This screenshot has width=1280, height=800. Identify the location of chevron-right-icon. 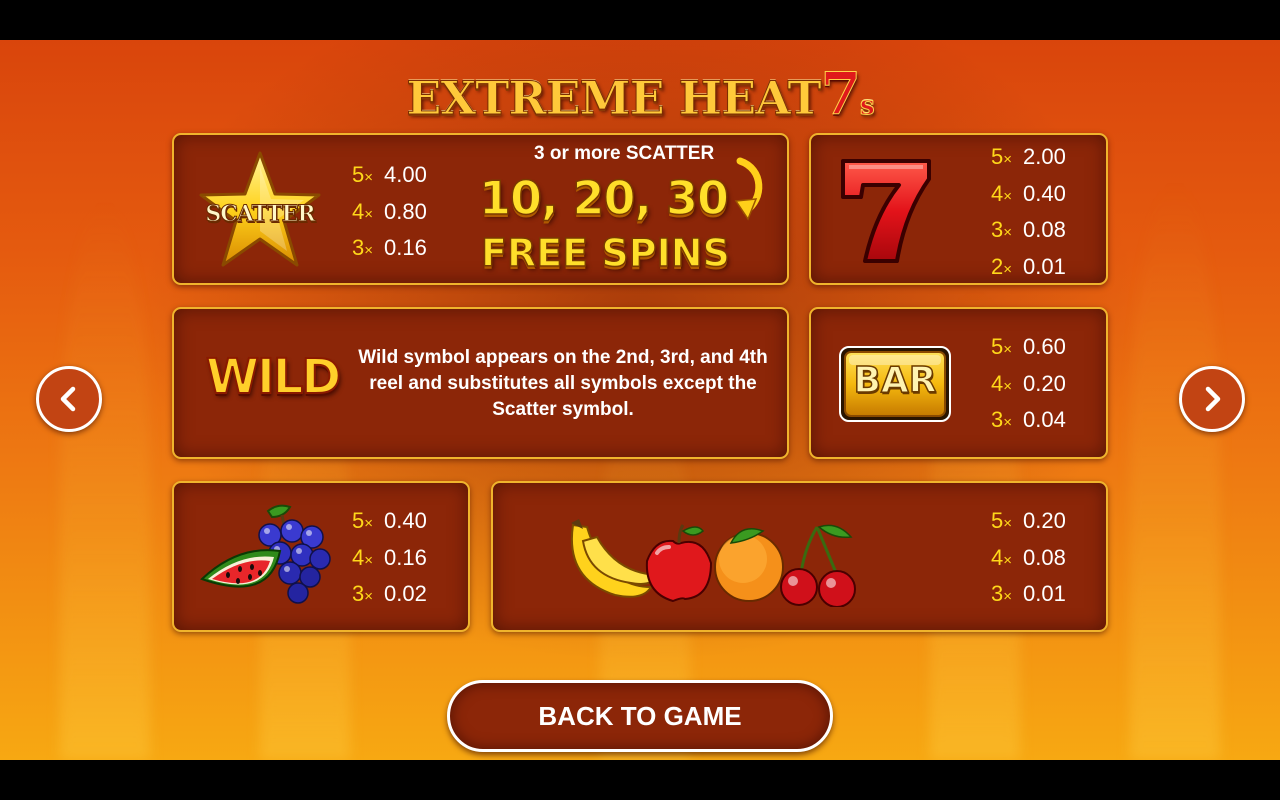
(1213, 399).